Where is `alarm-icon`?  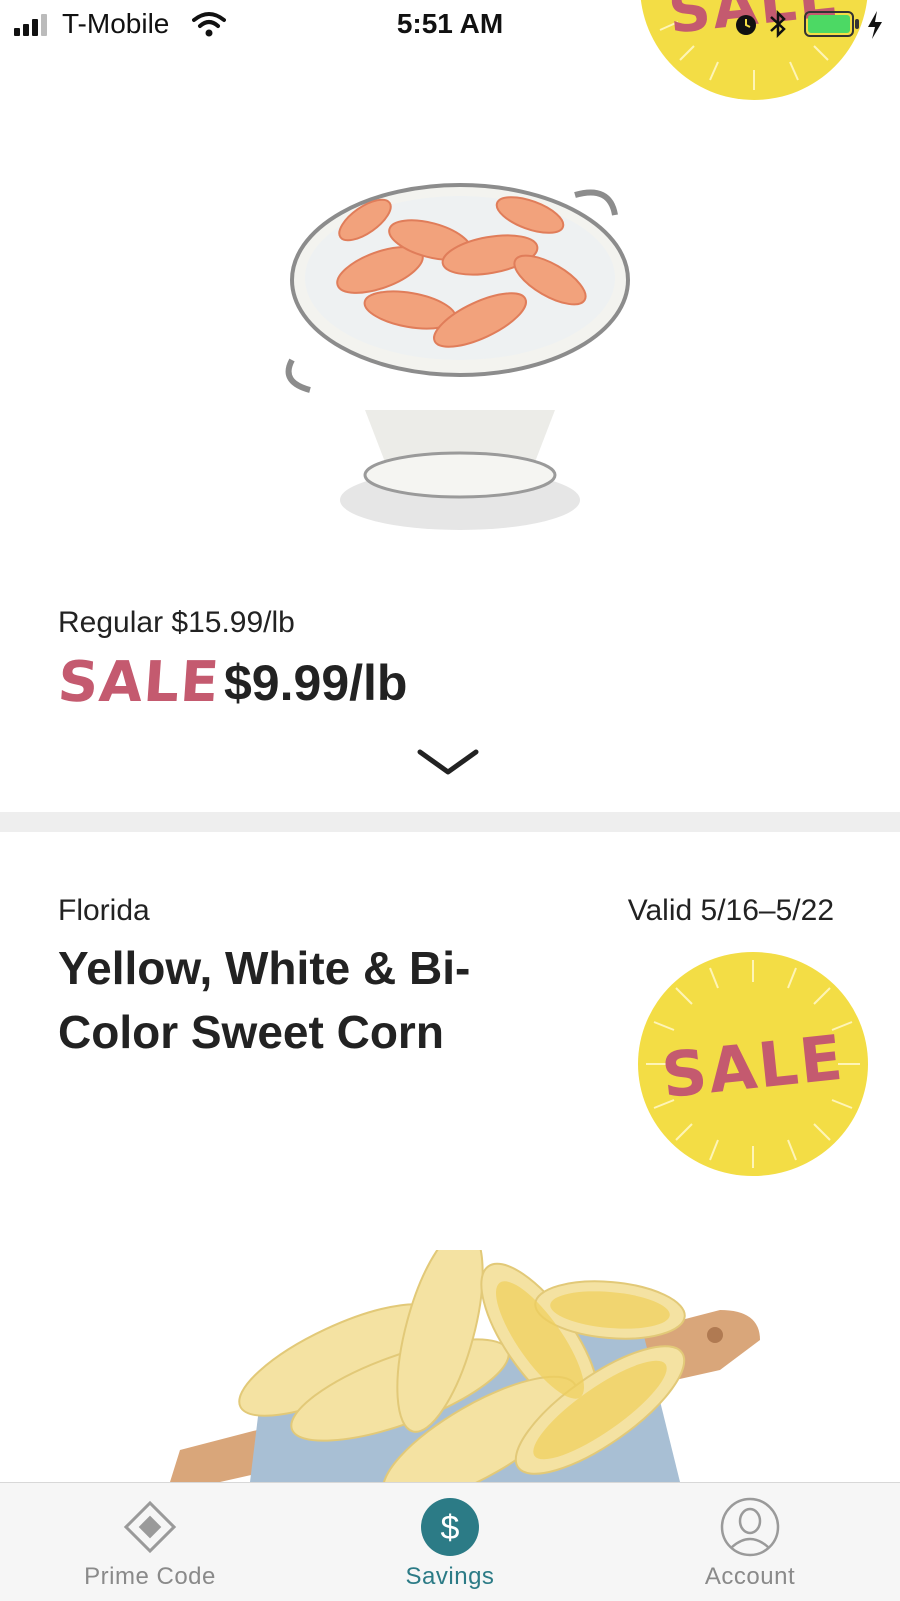
alarm-icon is located at coordinates (746, 25).